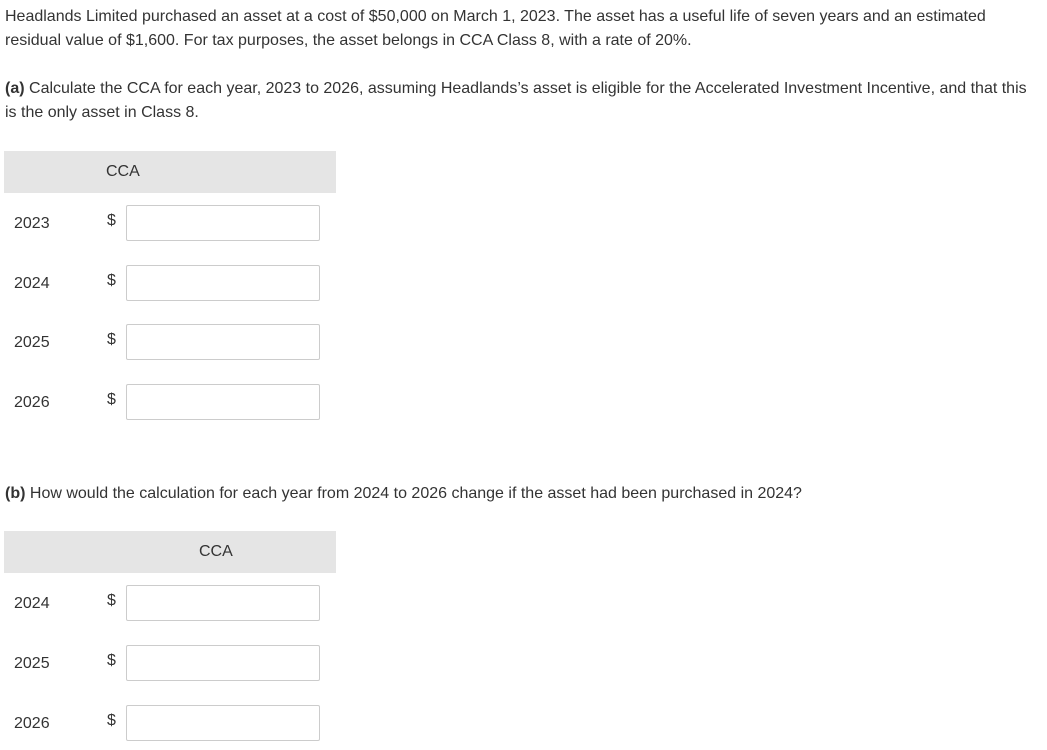 The width and height of the screenshot is (1047, 750). Describe the element at coordinates (223, 663) in the screenshot. I see `cca-input-b-2025` at that location.